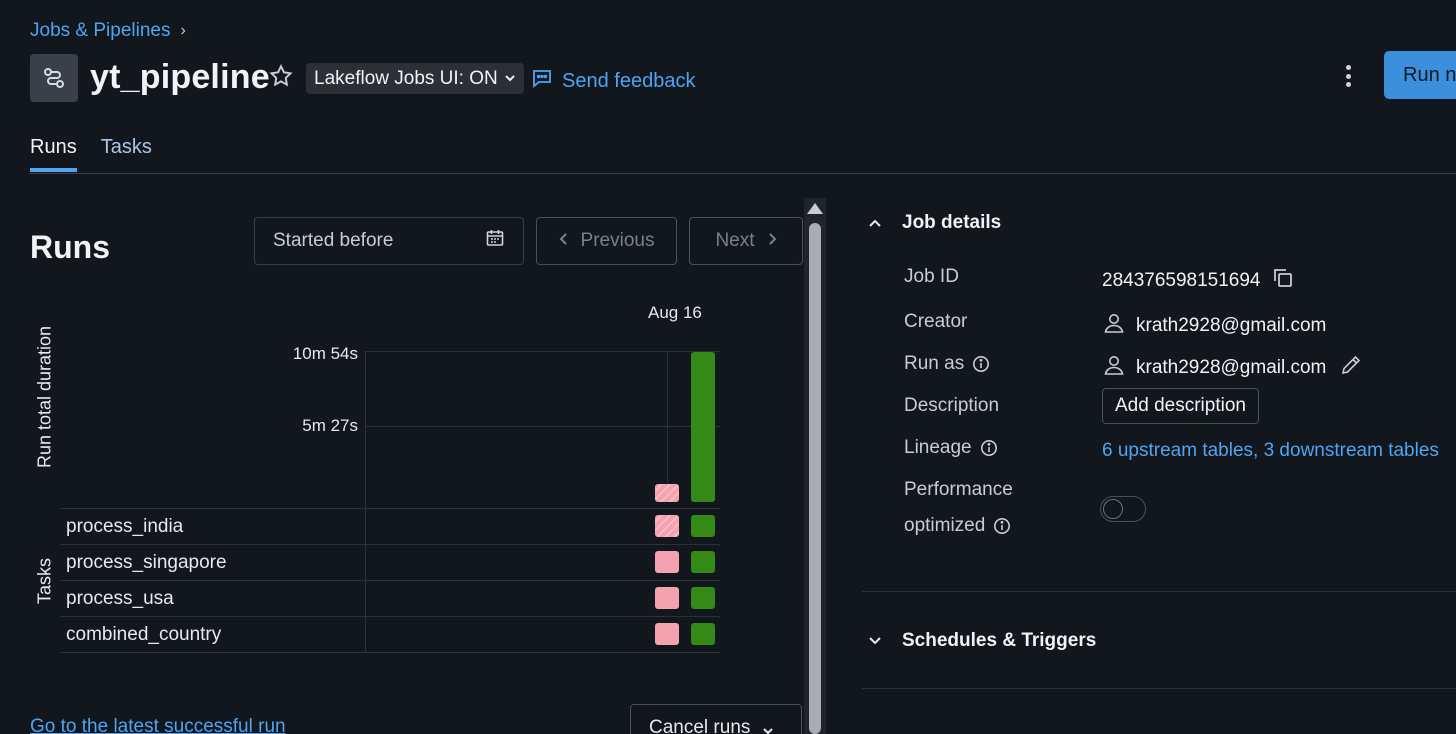 The image size is (1456, 734). Describe the element at coordinates (1351, 368) in the screenshot. I see `pencil-edit-icon` at that location.